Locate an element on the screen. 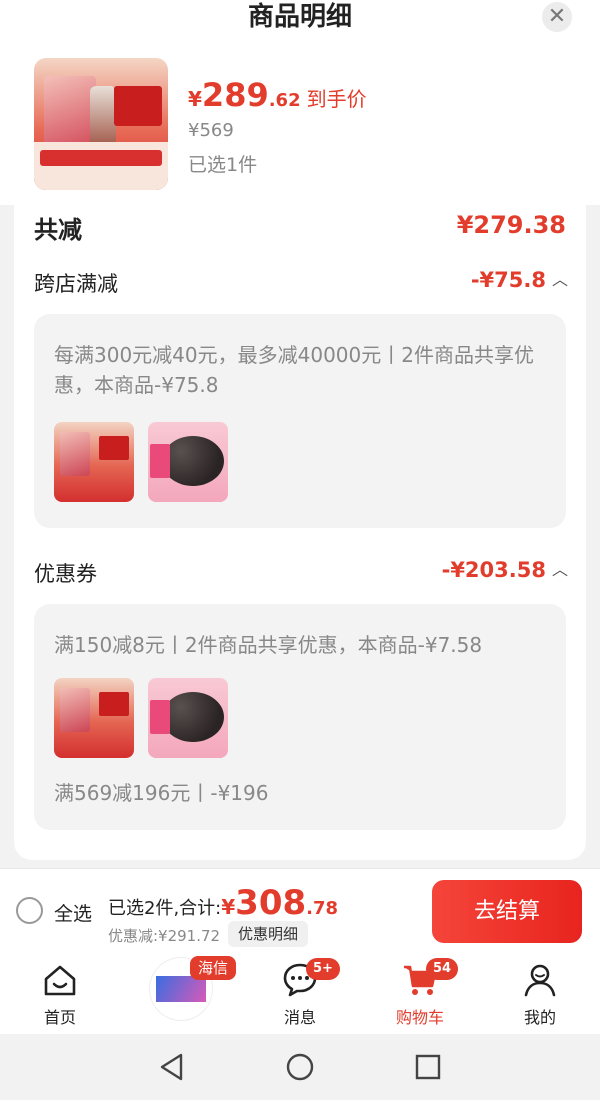 This screenshot has height=1100, width=600. total-discount-value: ¥279.38 is located at coordinates (511, 225).